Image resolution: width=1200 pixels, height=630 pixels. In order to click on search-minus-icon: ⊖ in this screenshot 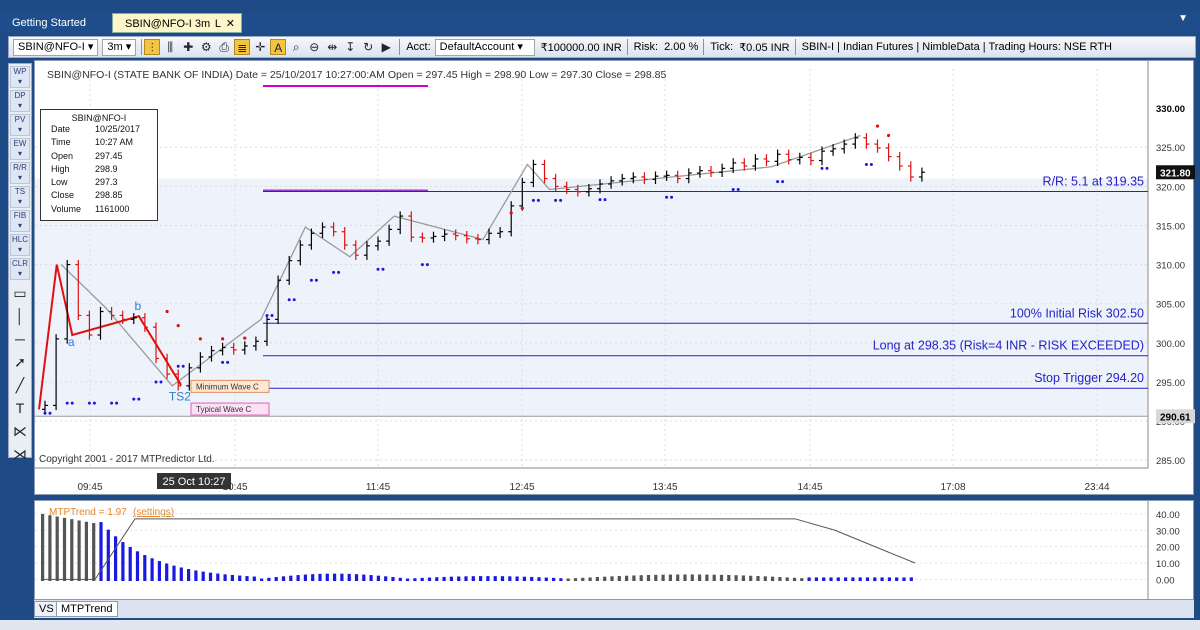, I will do `click(314, 47)`.